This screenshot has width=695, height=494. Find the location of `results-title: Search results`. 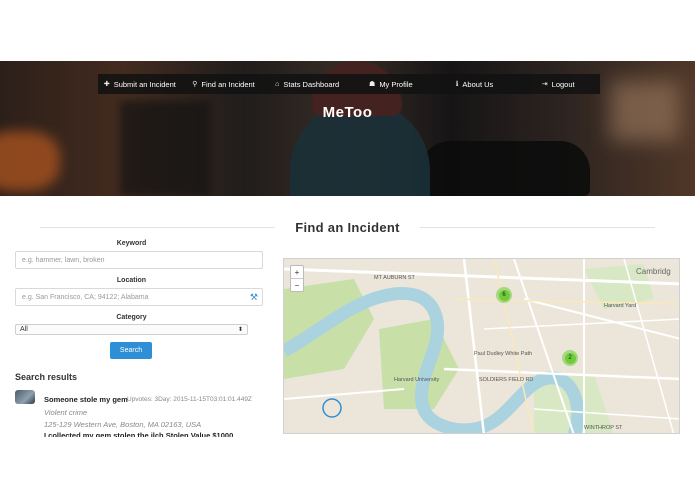

results-title: Search results is located at coordinates (46, 377).